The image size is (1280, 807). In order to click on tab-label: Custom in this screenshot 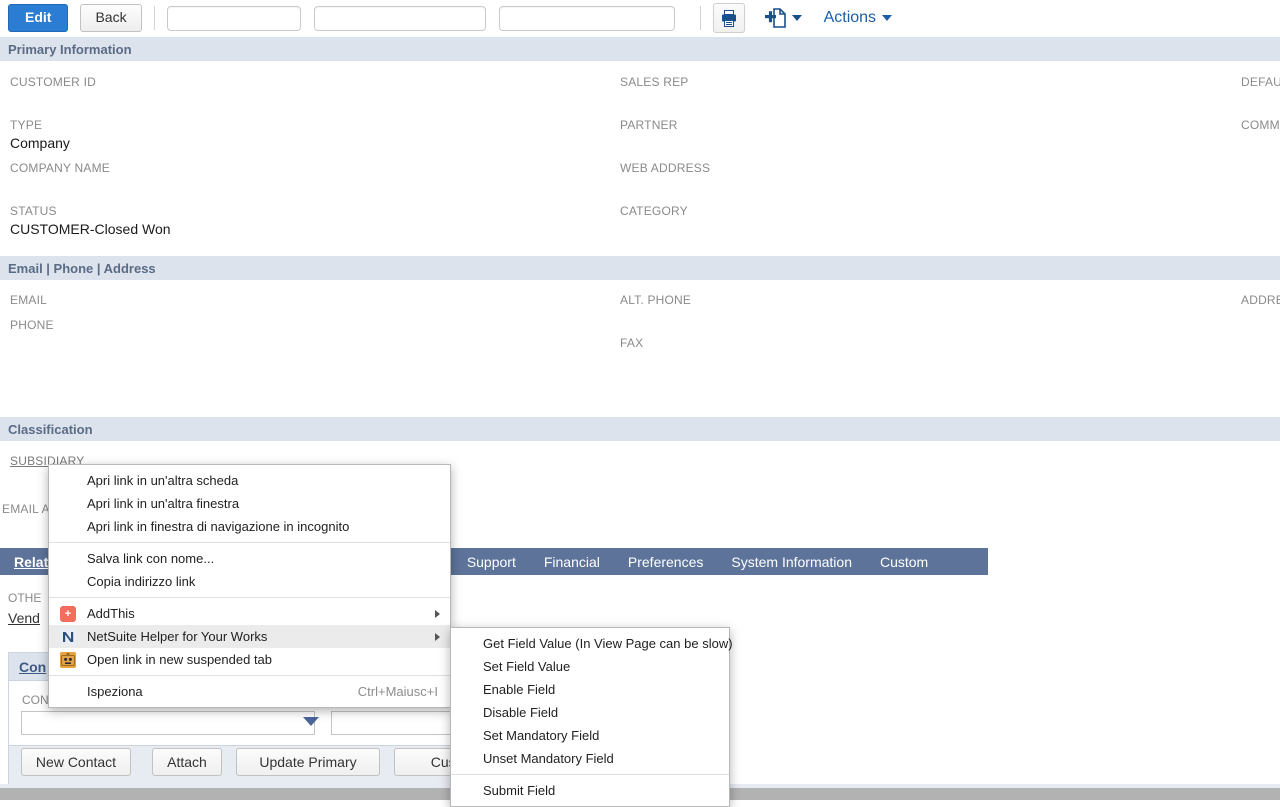, I will do `click(904, 561)`.